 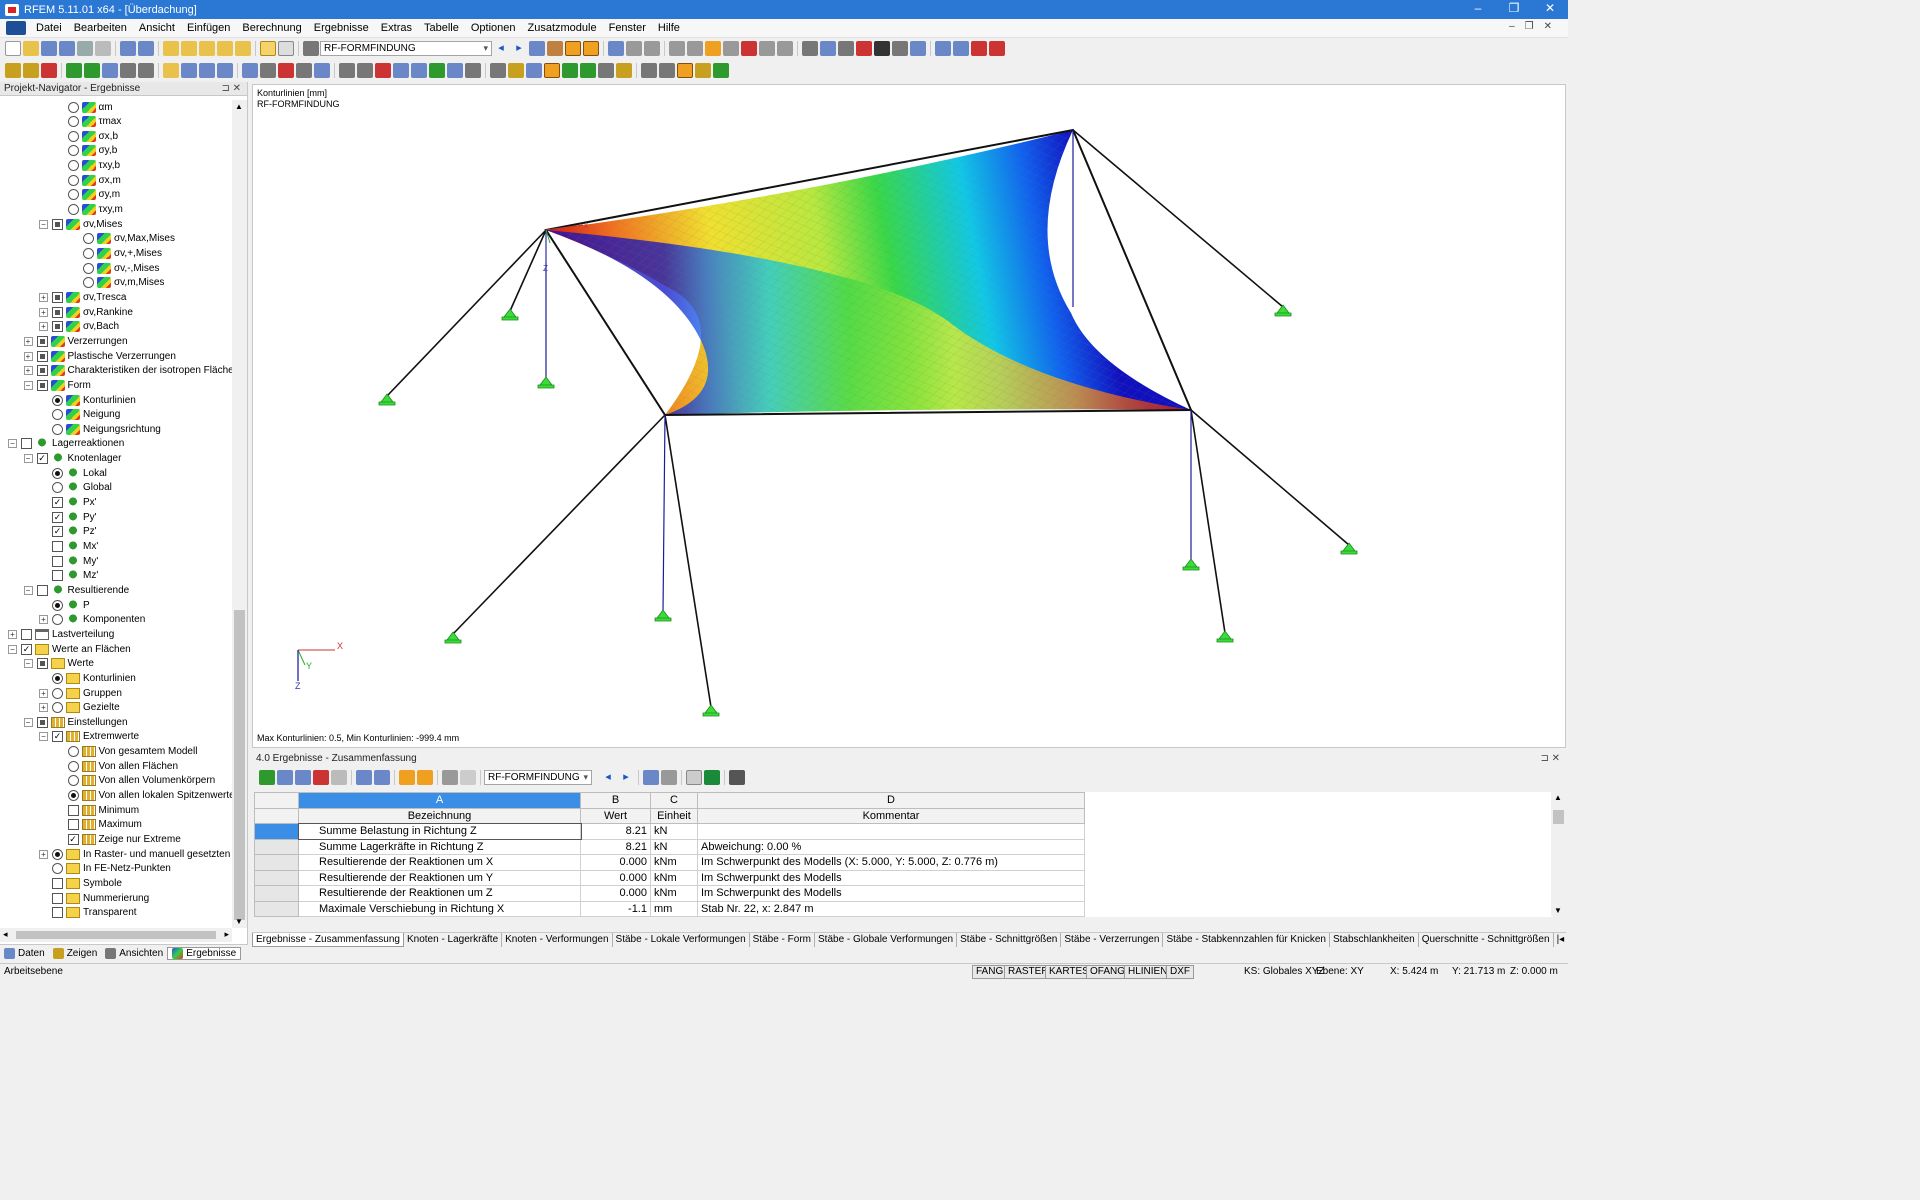 I want to click on cell-bezeichnung: Resultierende der Reaktionen um X, so click(x=439, y=862).